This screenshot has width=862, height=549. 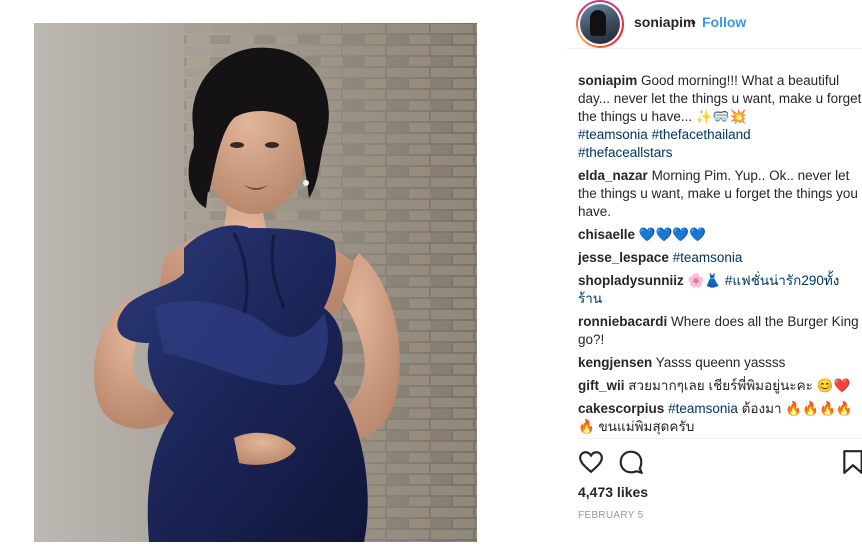 What do you see at coordinates (636, 426) in the screenshot?
I see `comment-text-continued: 🔥 ขนแม่พิมสุดครับ` at bounding box center [636, 426].